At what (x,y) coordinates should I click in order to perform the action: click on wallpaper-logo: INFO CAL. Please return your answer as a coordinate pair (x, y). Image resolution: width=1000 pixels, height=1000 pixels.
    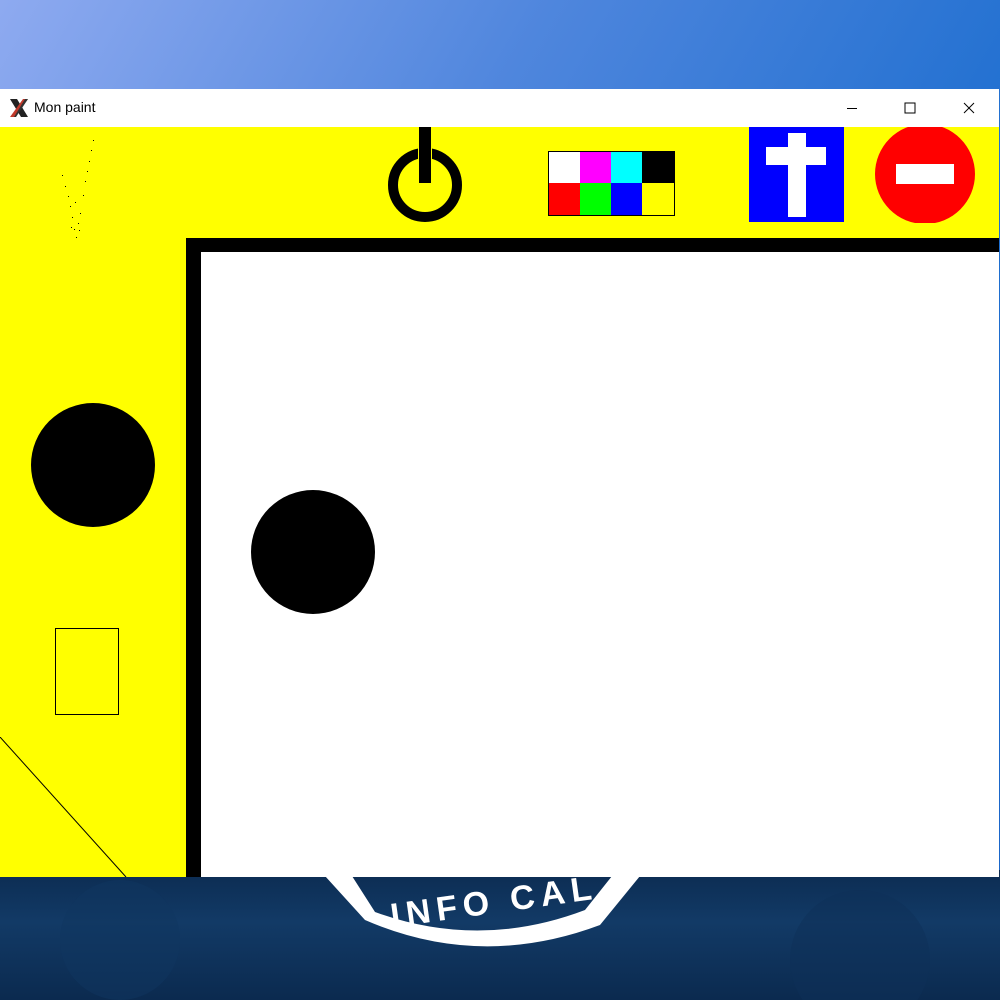
    Looking at the image, I should click on (495, 935).